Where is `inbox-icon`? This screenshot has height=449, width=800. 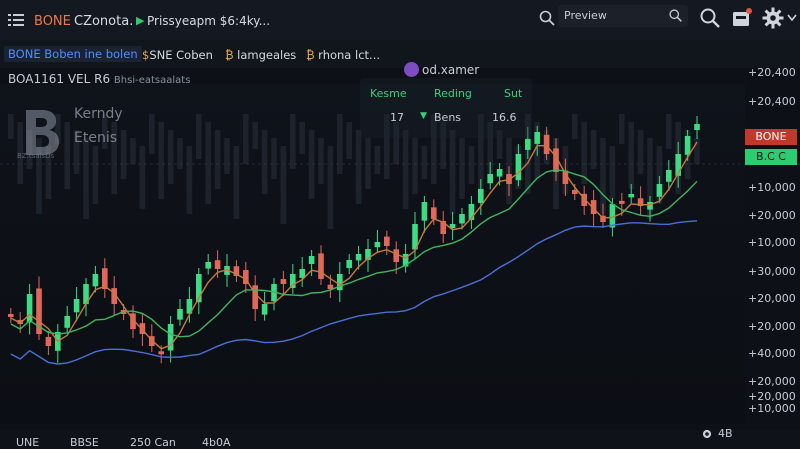
inbox-icon is located at coordinates (742, 18).